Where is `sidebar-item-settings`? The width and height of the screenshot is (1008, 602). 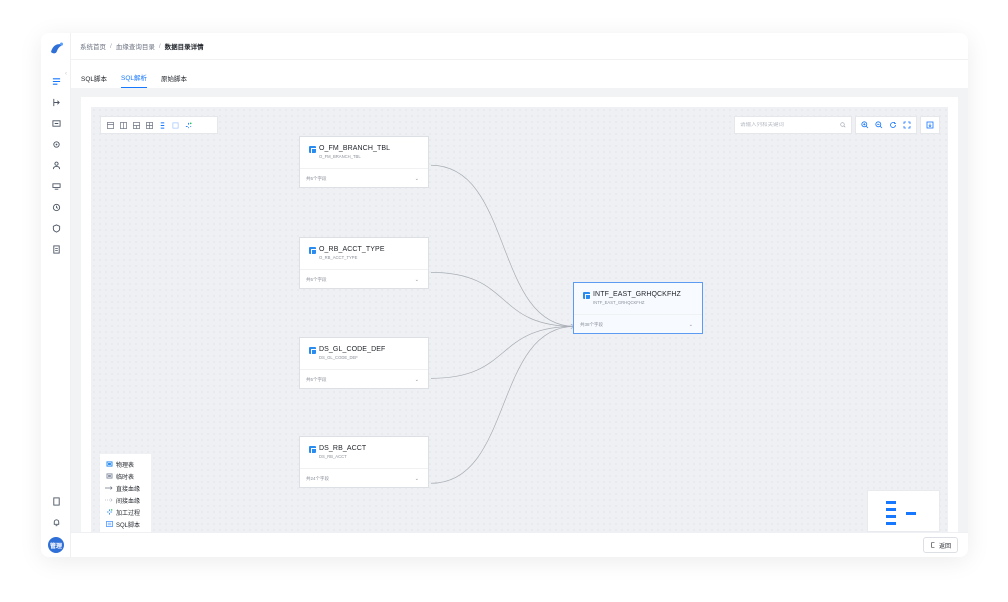 sidebar-item-settings is located at coordinates (56, 144).